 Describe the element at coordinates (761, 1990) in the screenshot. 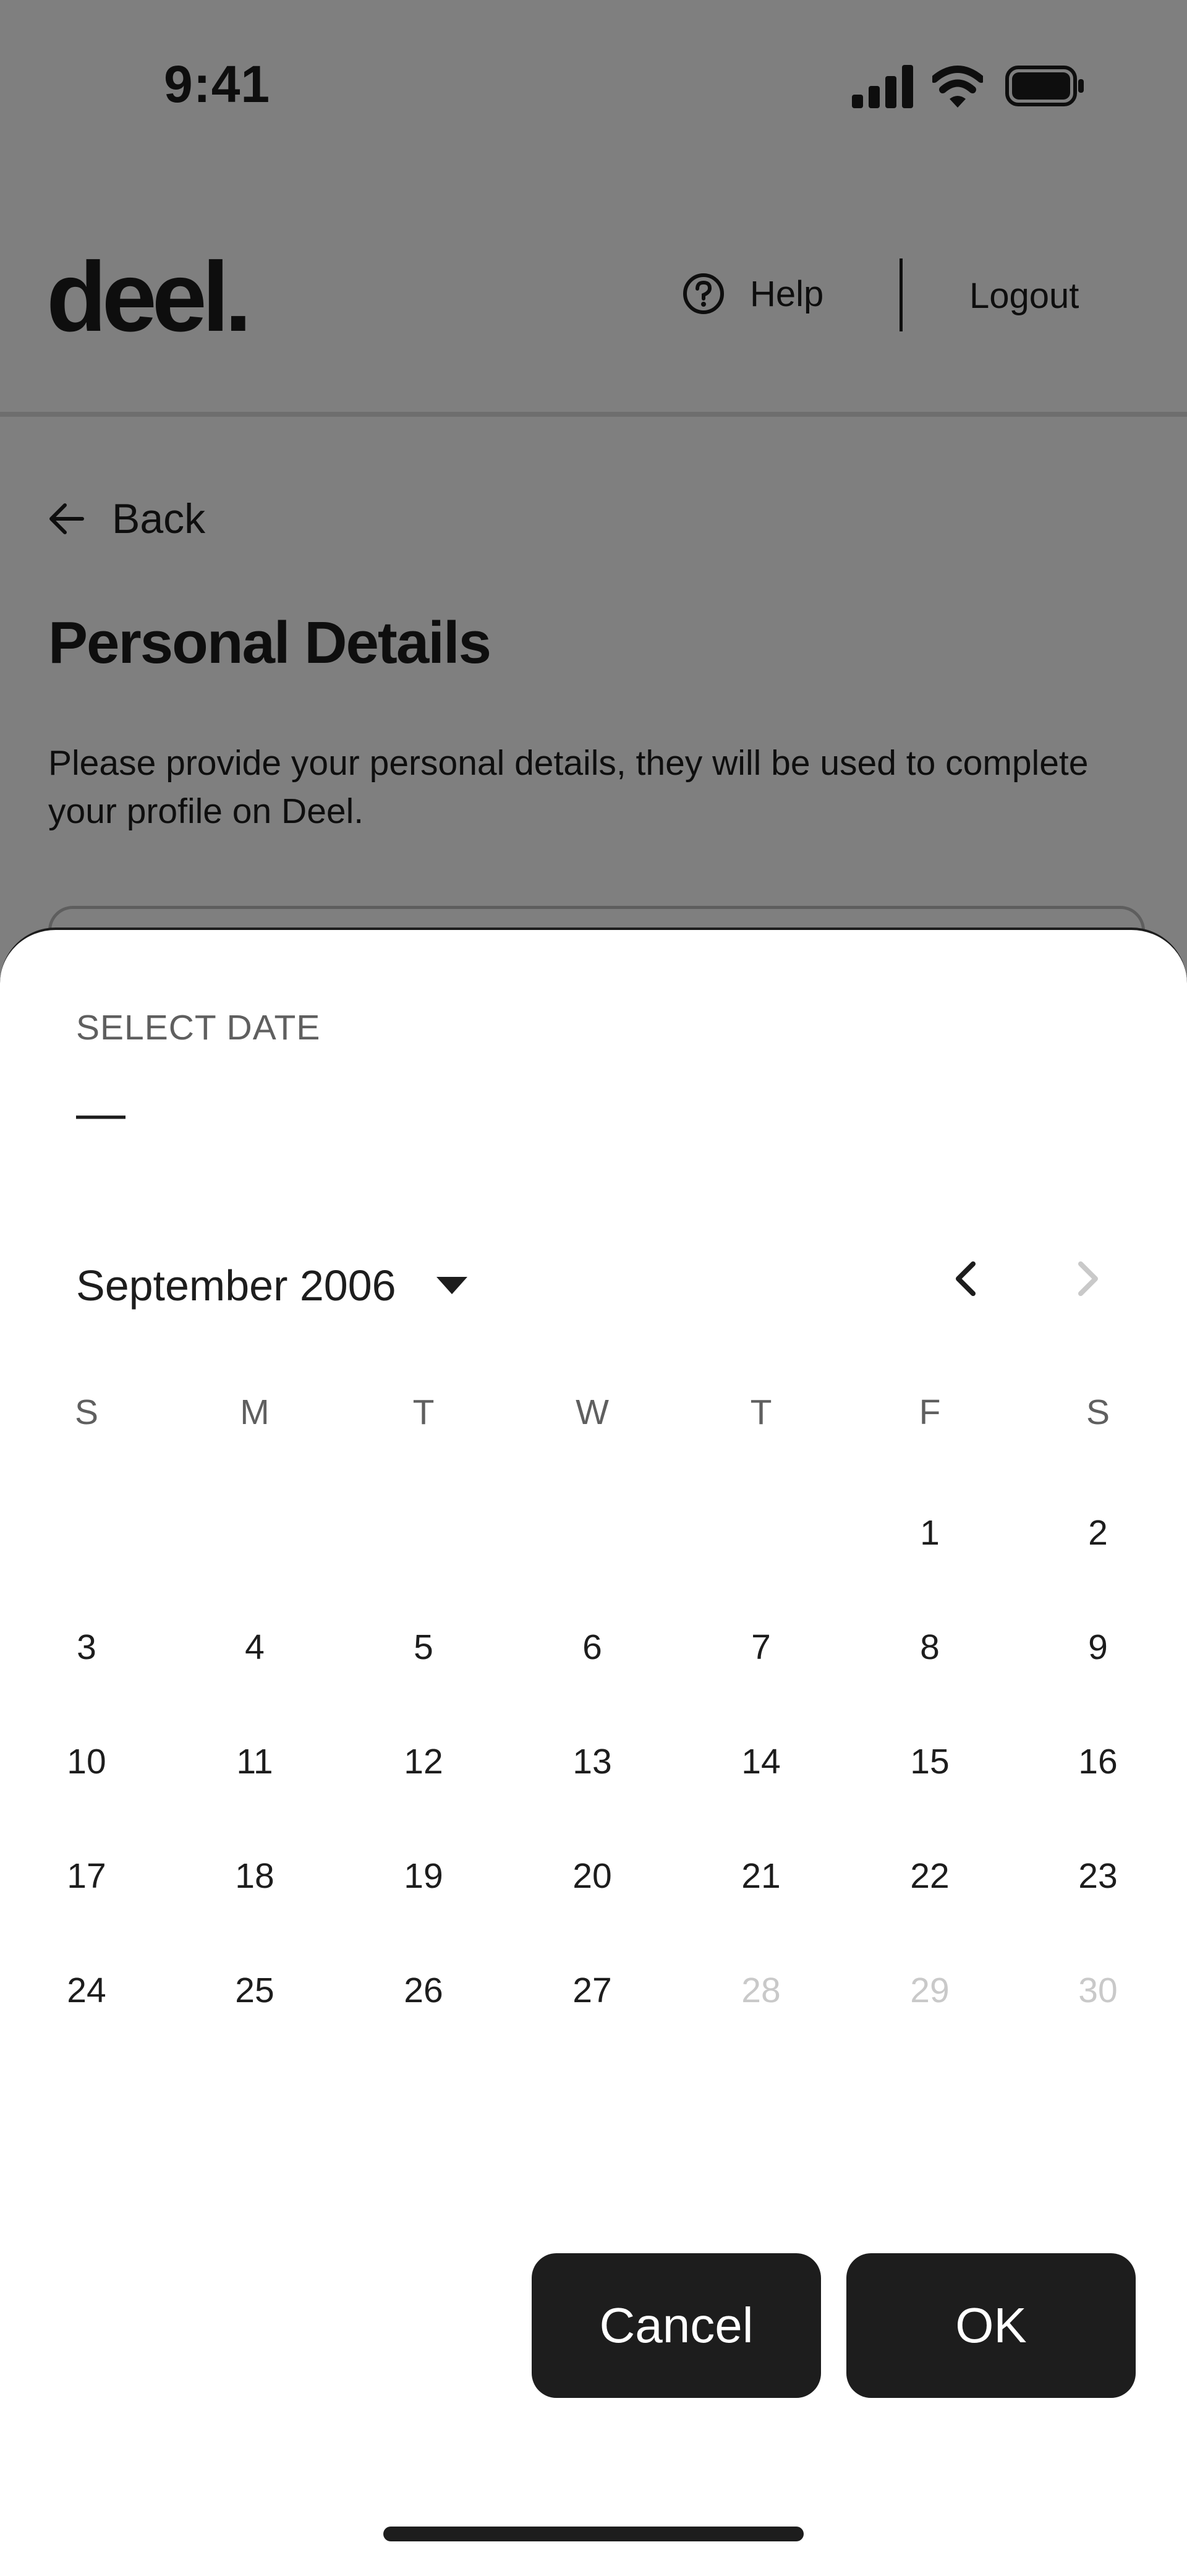

I see `calendar-day-disabled: 28` at that location.